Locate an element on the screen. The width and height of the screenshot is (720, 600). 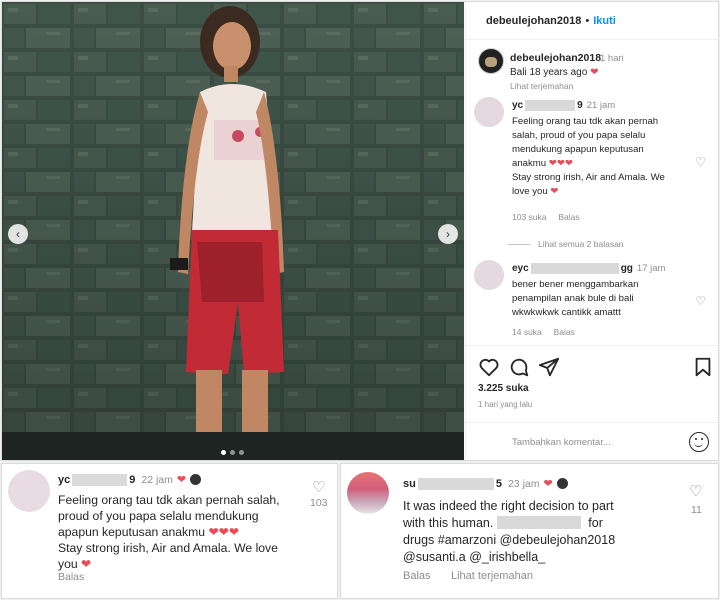
caption-text: Bali 18 years ago ❤ is located at coordinates (554, 72).